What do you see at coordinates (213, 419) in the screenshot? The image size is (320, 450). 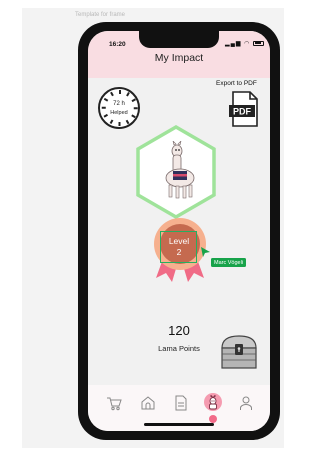 I see `active-tab-dot` at bounding box center [213, 419].